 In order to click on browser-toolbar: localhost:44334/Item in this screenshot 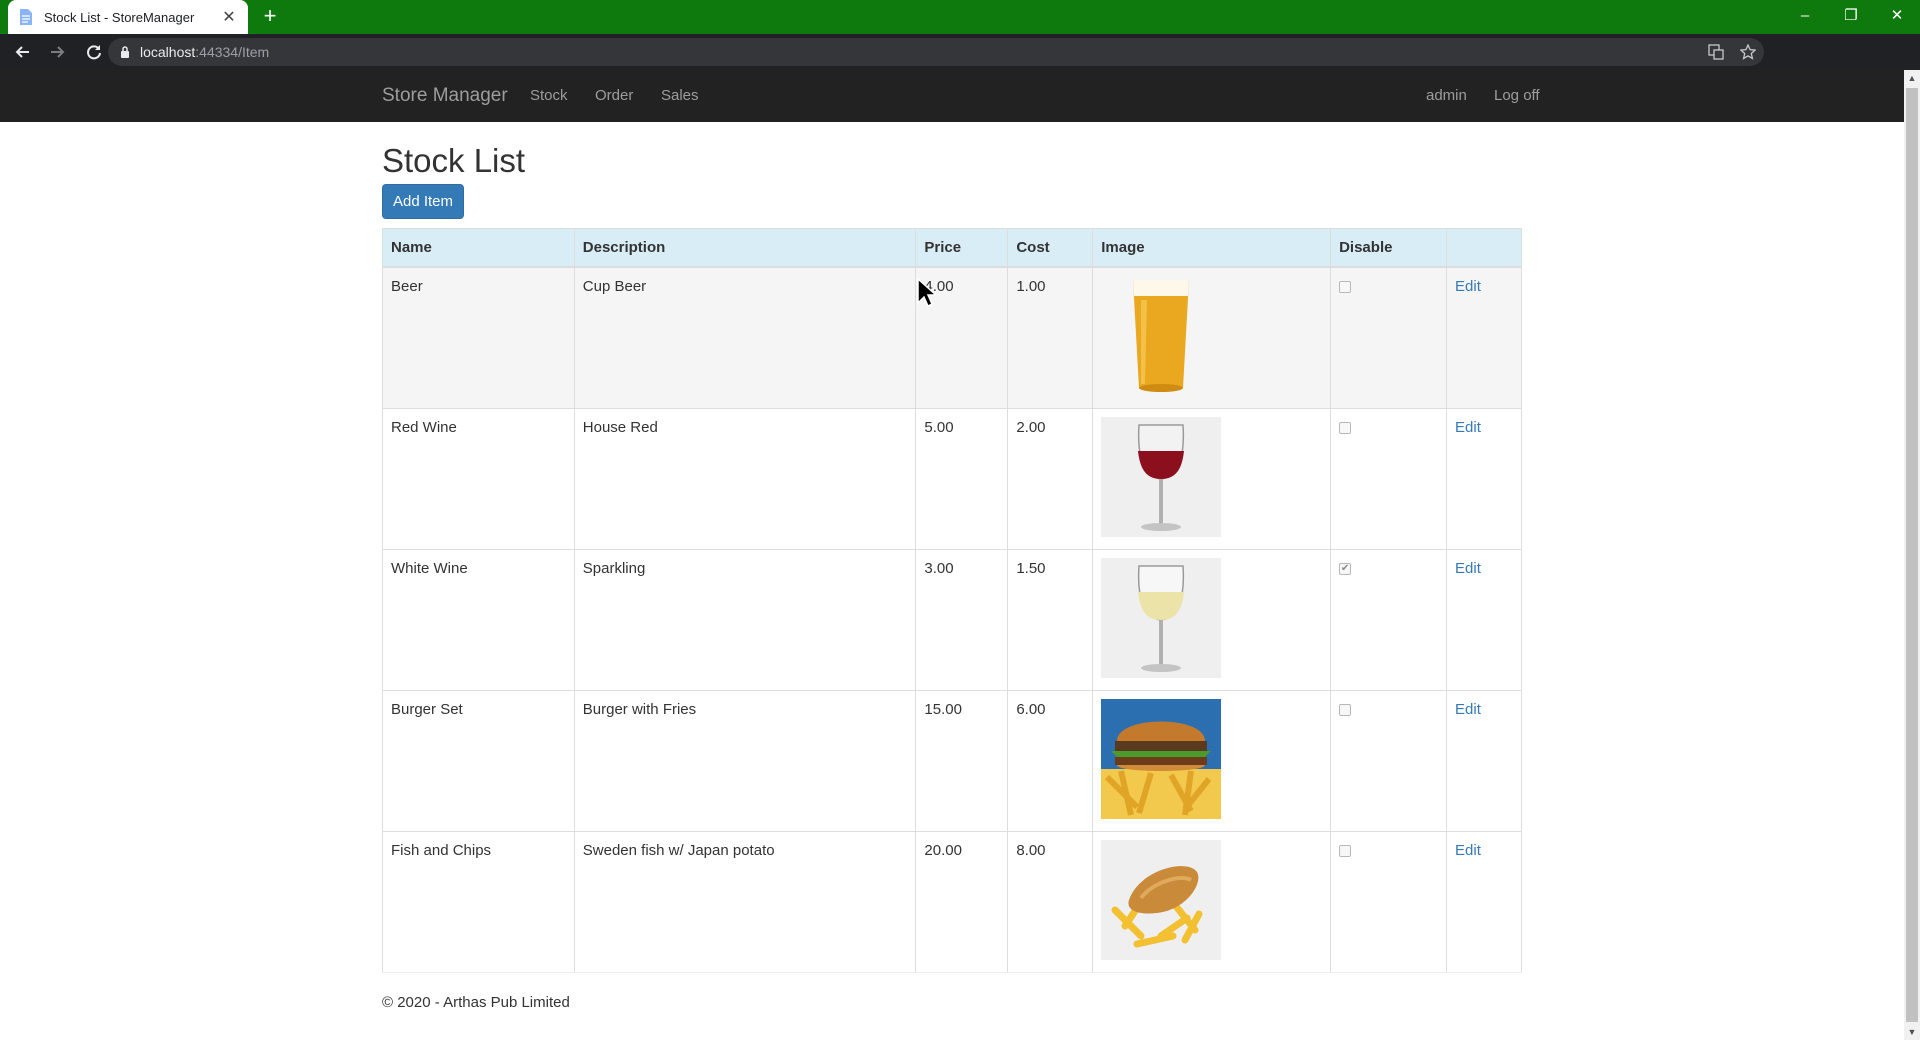, I will do `click(960, 64)`.